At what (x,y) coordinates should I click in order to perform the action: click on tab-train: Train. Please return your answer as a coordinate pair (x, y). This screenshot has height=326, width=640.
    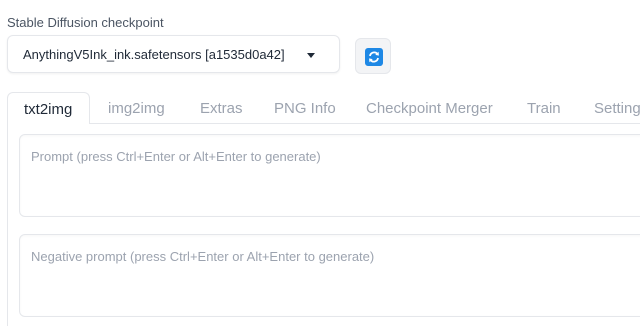
    Looking at the image, I should click on (544, 108).